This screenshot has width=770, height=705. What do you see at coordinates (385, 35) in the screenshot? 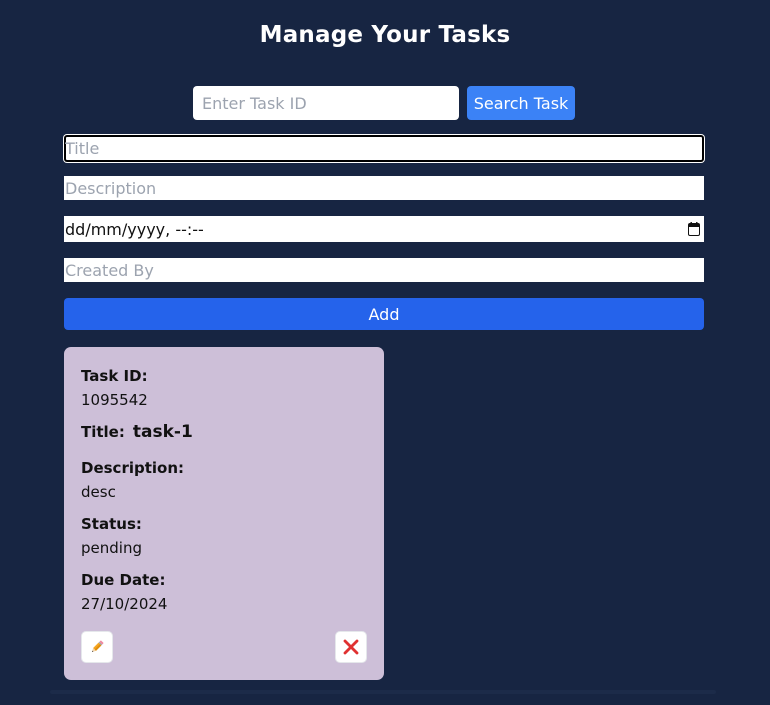
I see `page-title: Manage Your Tasks` at bounding box center [385, 35].